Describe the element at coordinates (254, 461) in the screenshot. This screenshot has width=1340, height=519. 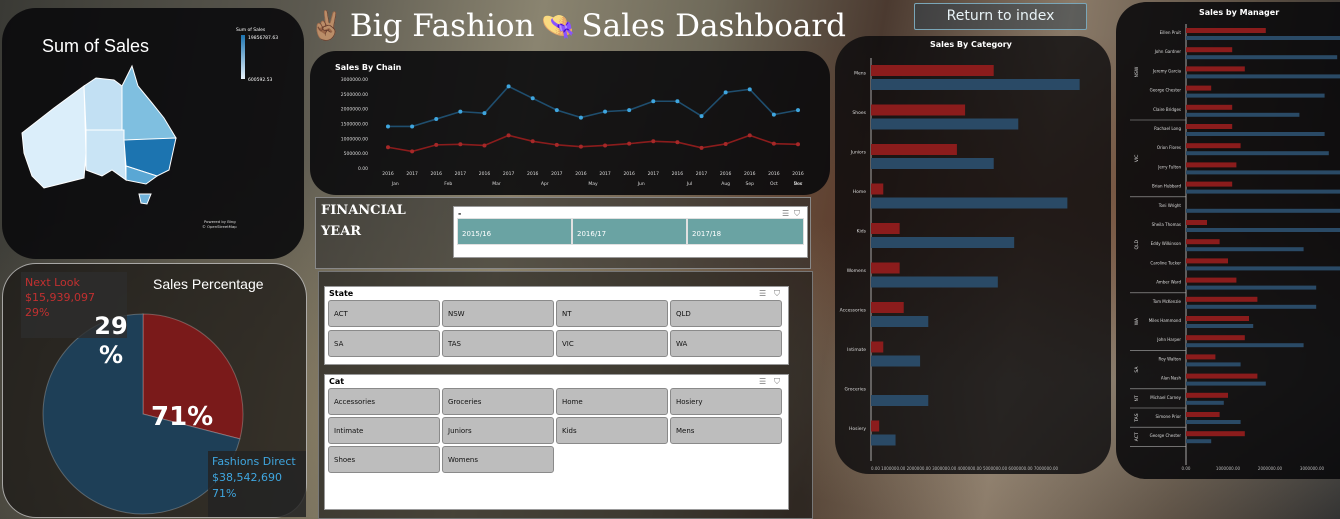
I see `fashions-direct-name: Fashions Direct` at that location.